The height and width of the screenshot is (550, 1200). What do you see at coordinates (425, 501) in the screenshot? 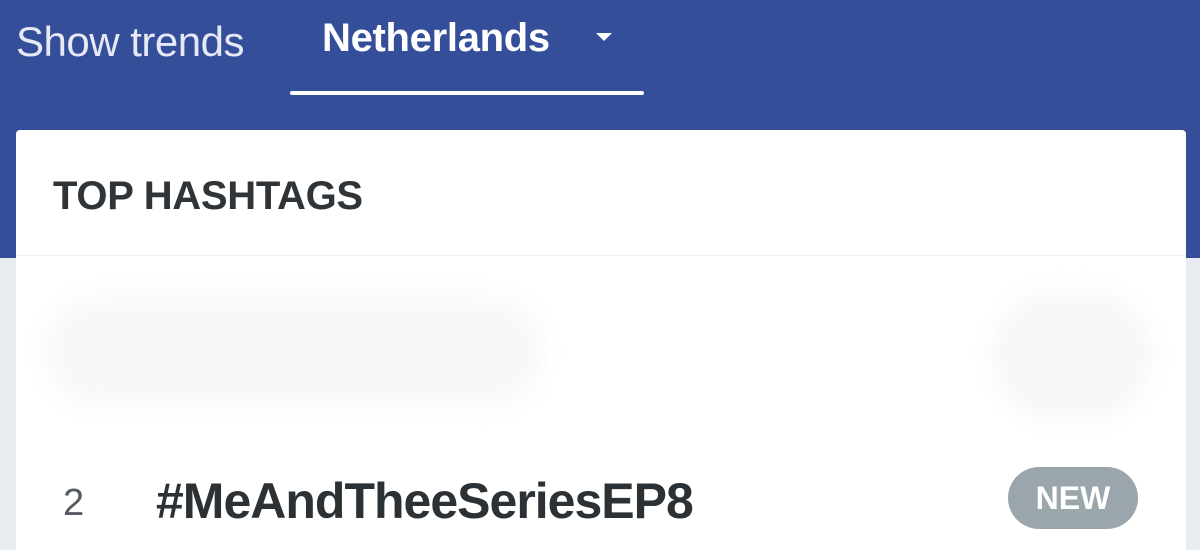
I see `hashtag-link: #MeAndTheeSeriesEP8` at bounding box center [425, 501].